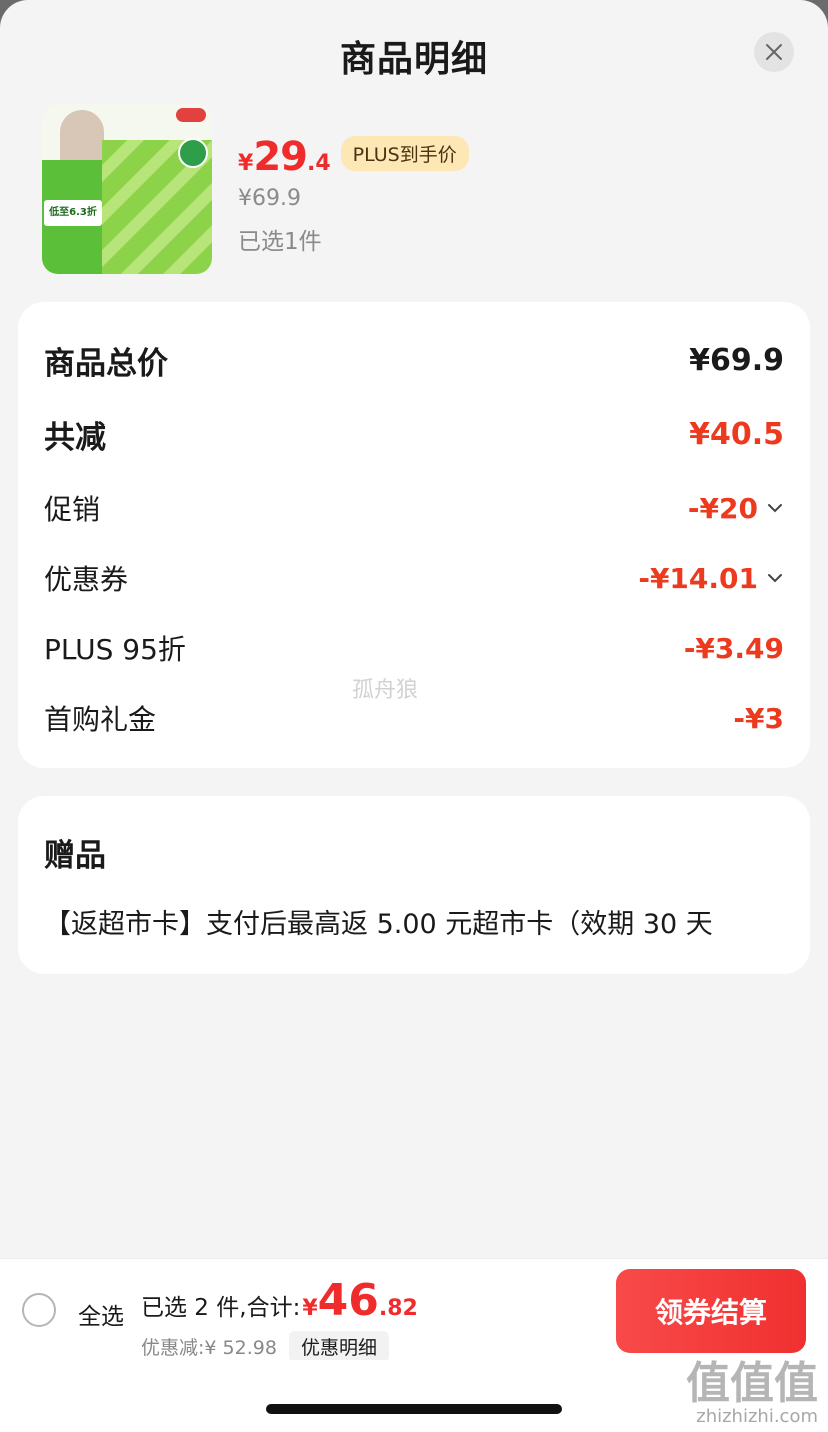  What do you see at coordinates (736, 434) in the screenshot?
I see `reduce-value: ¥40.5` at bounding box center [736, 434].